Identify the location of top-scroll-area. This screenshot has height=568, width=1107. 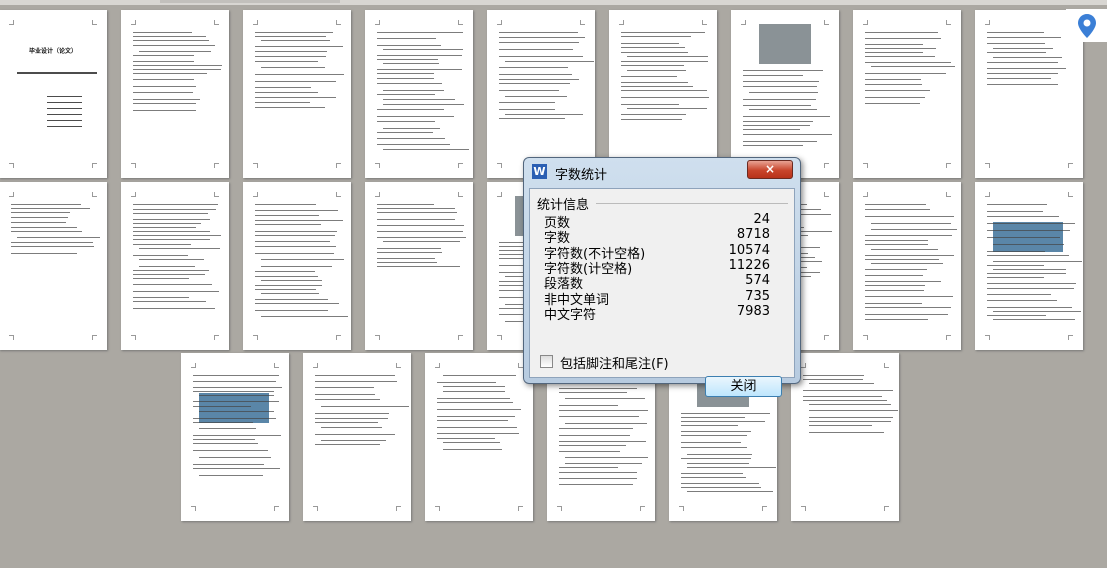
(553, 2).